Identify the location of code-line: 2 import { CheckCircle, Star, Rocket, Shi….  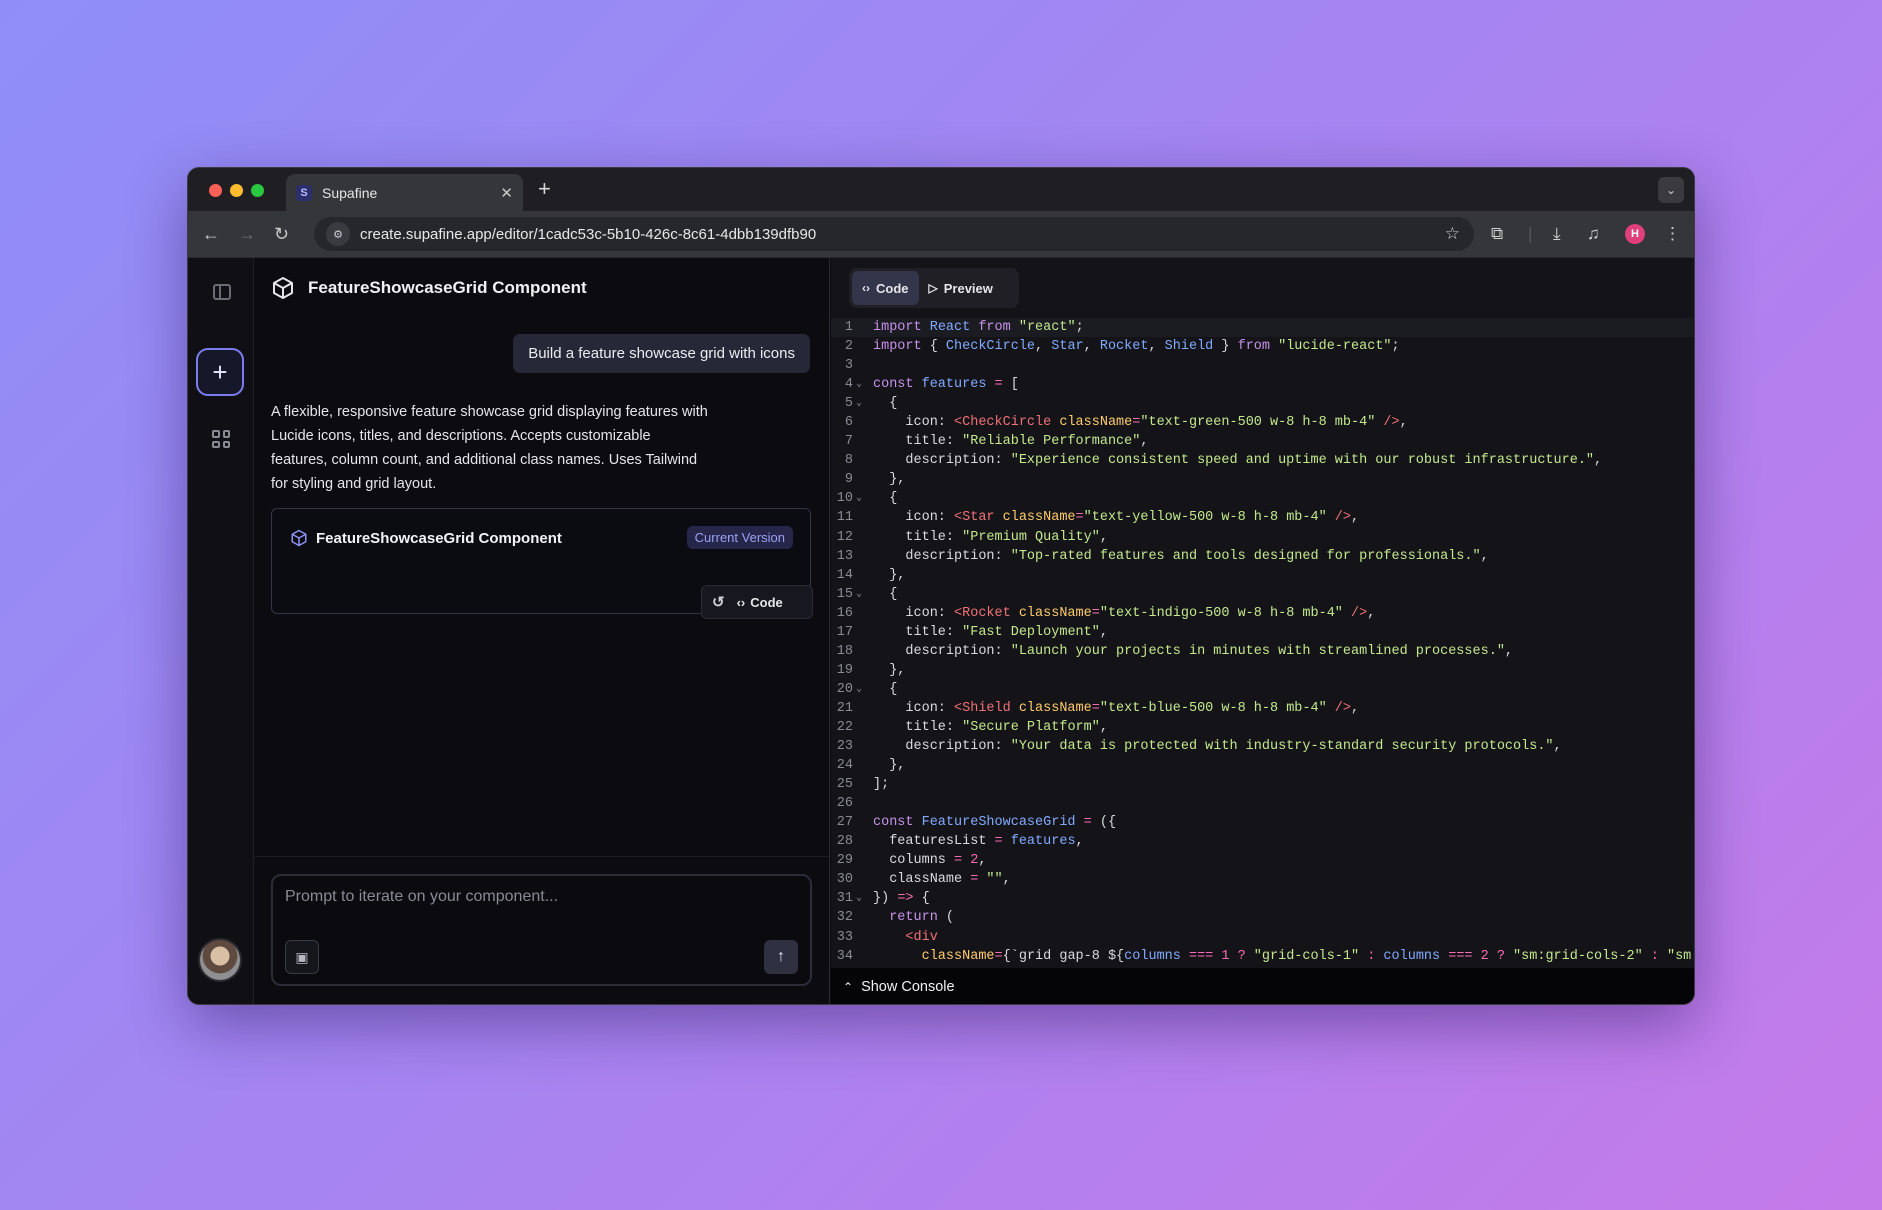
(1262, 346).